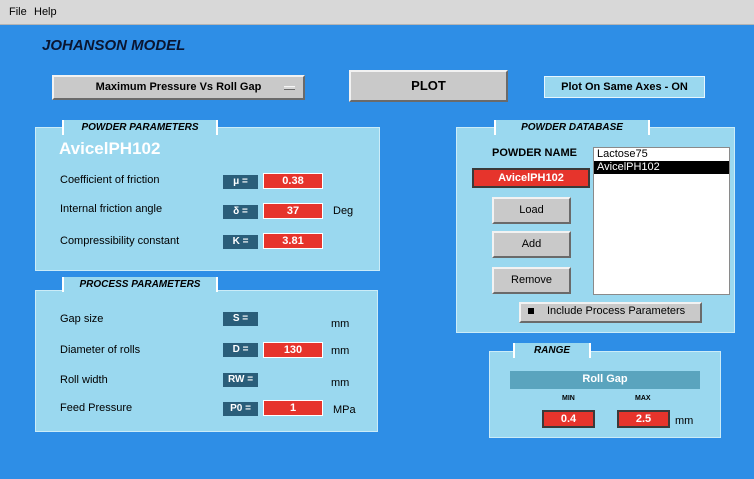 The image size is (754, 479). I want to click on powder-list-item-selected: AvicelPH102, so click(661, 167).